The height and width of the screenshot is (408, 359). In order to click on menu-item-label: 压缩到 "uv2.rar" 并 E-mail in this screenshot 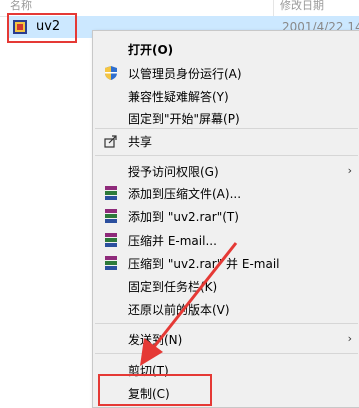, I will do `click(204, 264)`.